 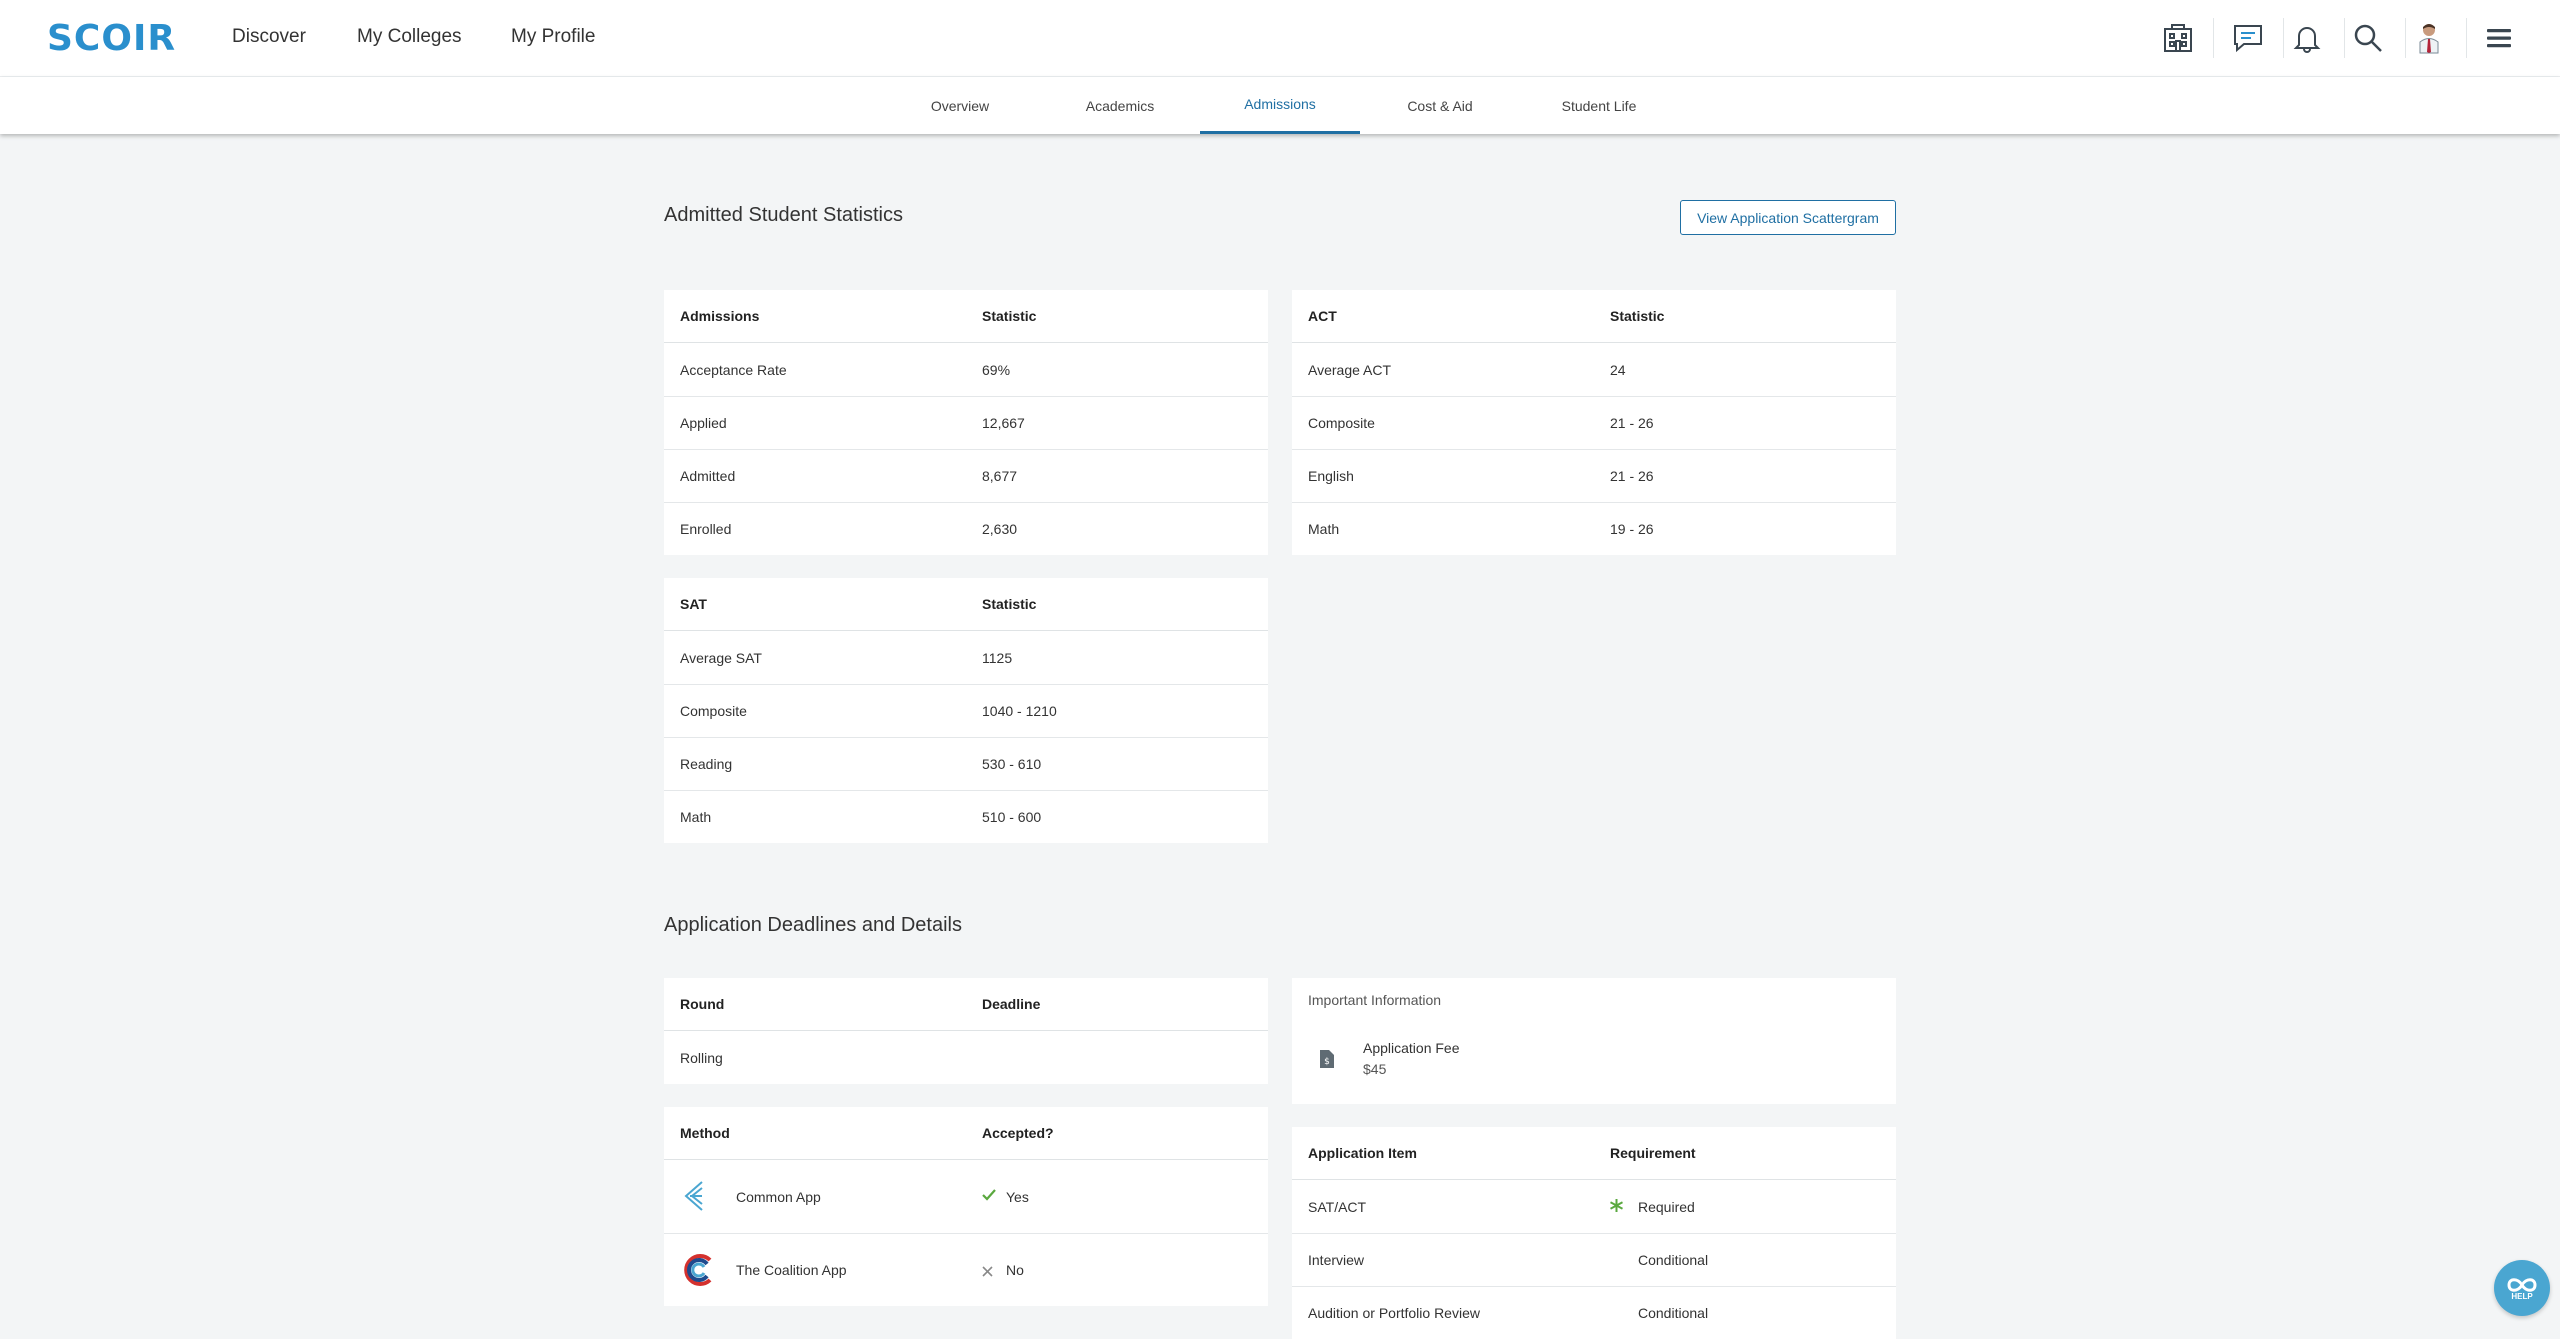 What do you see at coordinates (1616, 1207) in the screenshot?
I see `required-asterisk-icon` at bounding box center [1616, 1207].